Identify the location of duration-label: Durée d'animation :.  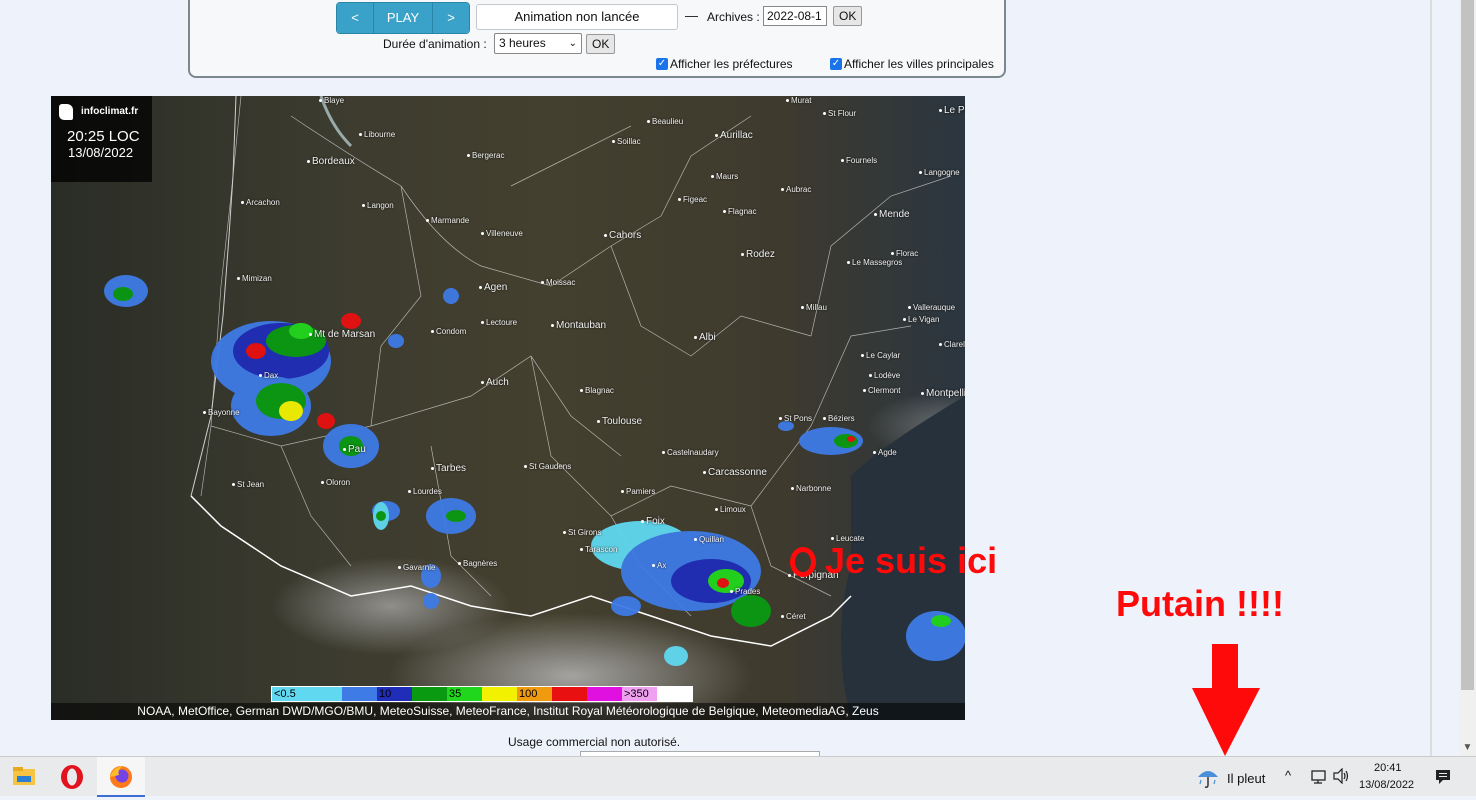
(435, 44).